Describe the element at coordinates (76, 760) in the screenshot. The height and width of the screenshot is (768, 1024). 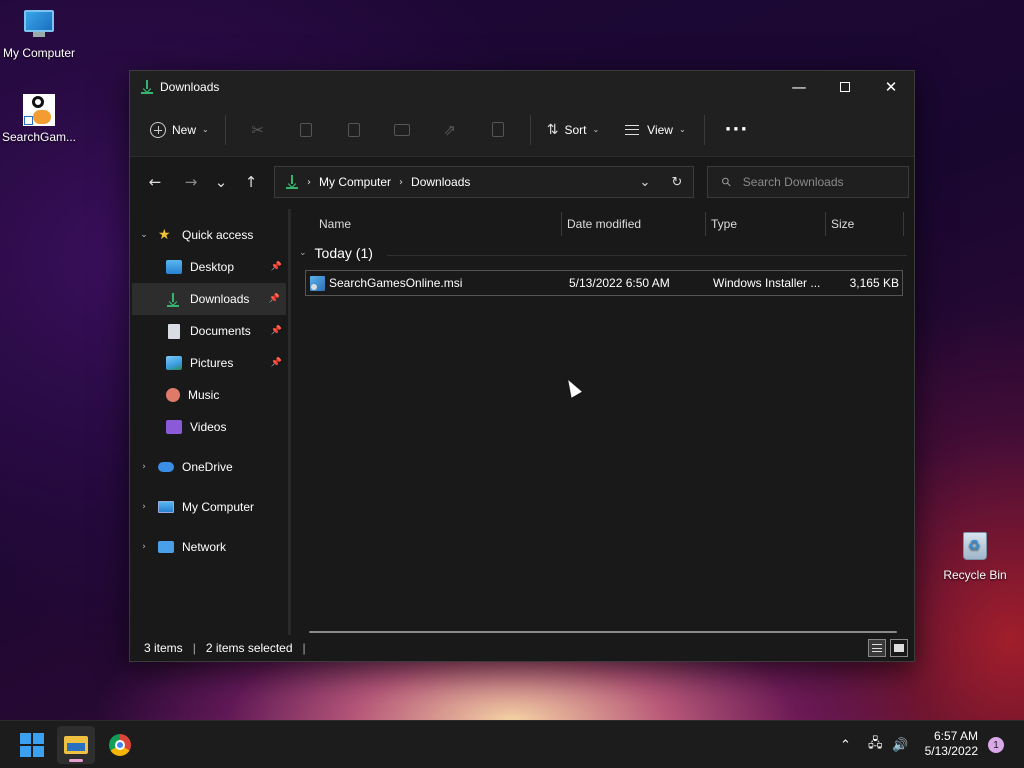
I see `active-app-indicator` at that location.